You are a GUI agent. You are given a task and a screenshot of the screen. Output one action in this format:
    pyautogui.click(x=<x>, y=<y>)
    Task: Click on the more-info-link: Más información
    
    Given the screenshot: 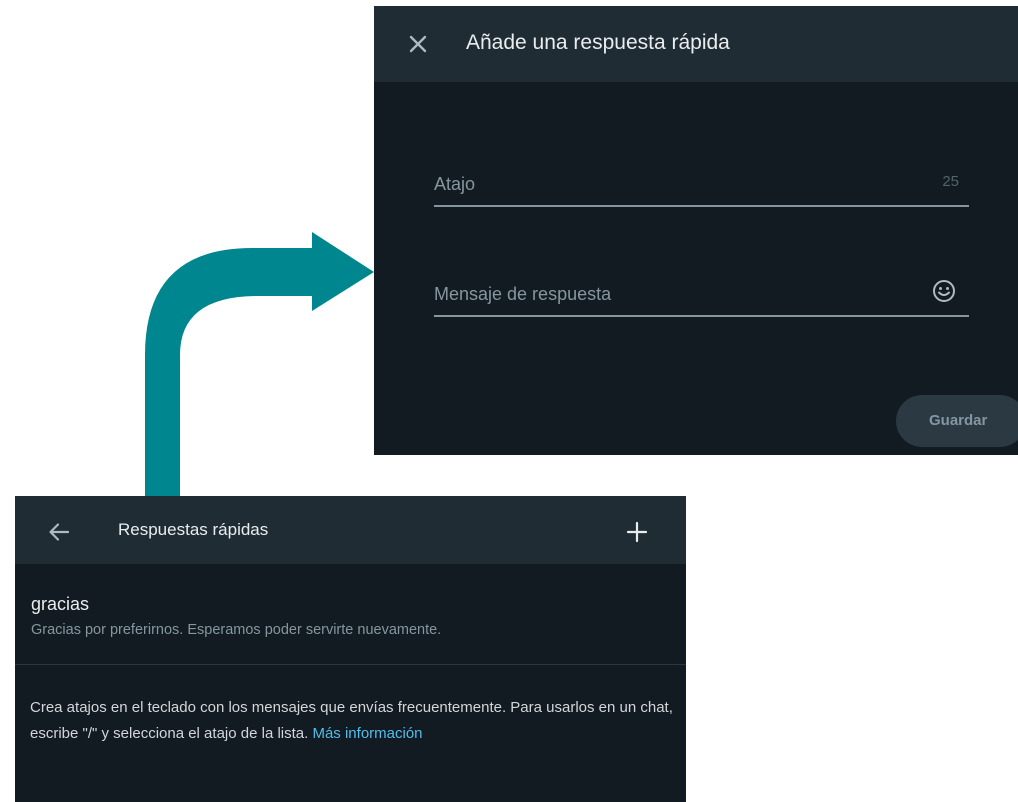 What is the action you would take?
    pyautogui.click(x=367, y=733)
    